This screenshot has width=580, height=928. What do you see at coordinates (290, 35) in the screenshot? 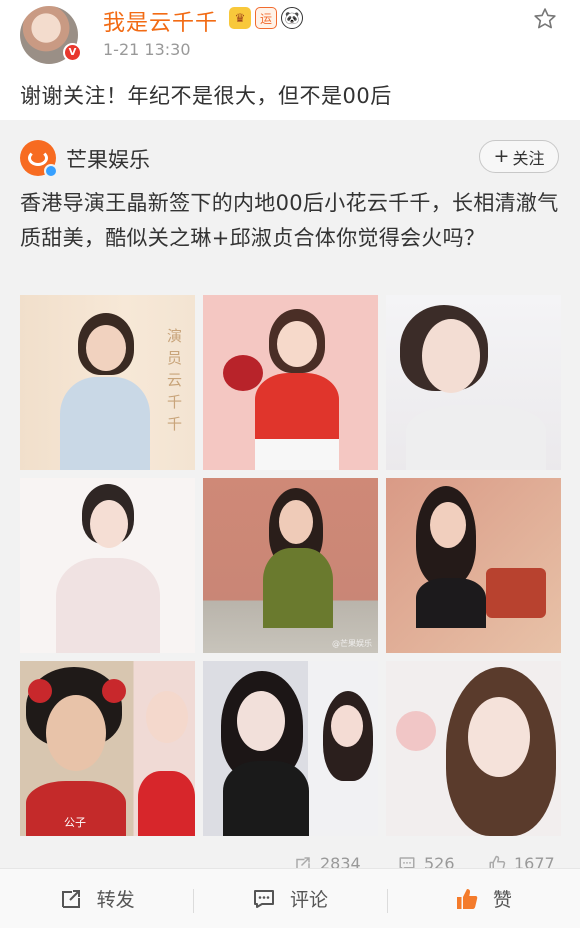
I see `post-header: V 我是云千千 ♛ 运 🐼 1-21 13:30` at bounding box center [290, 35].